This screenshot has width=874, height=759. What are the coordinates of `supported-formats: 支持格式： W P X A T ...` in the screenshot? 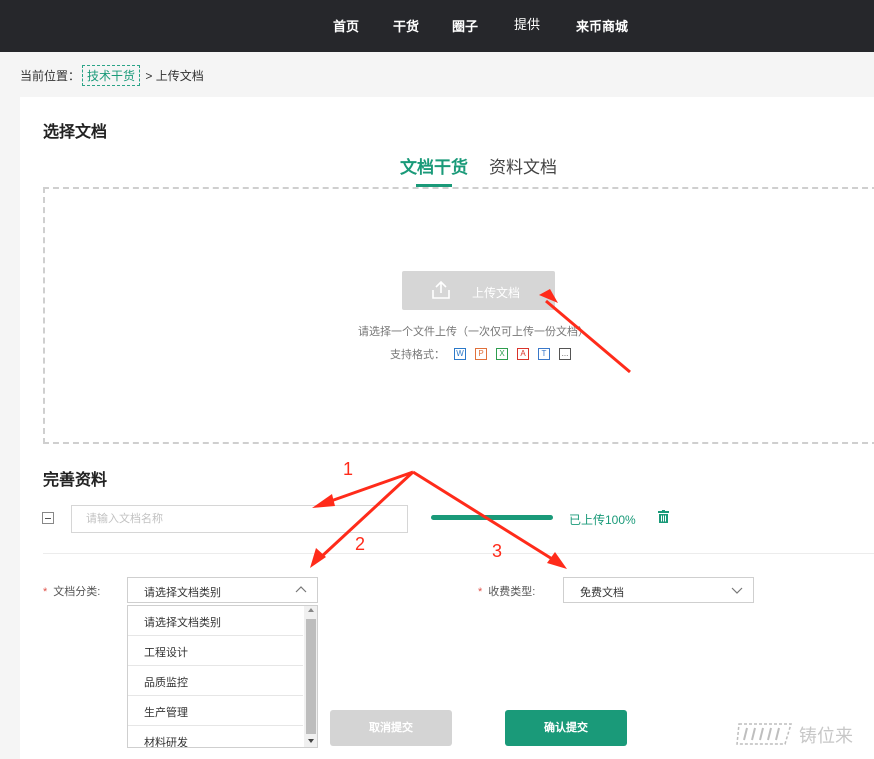 It's located at (480, 354).